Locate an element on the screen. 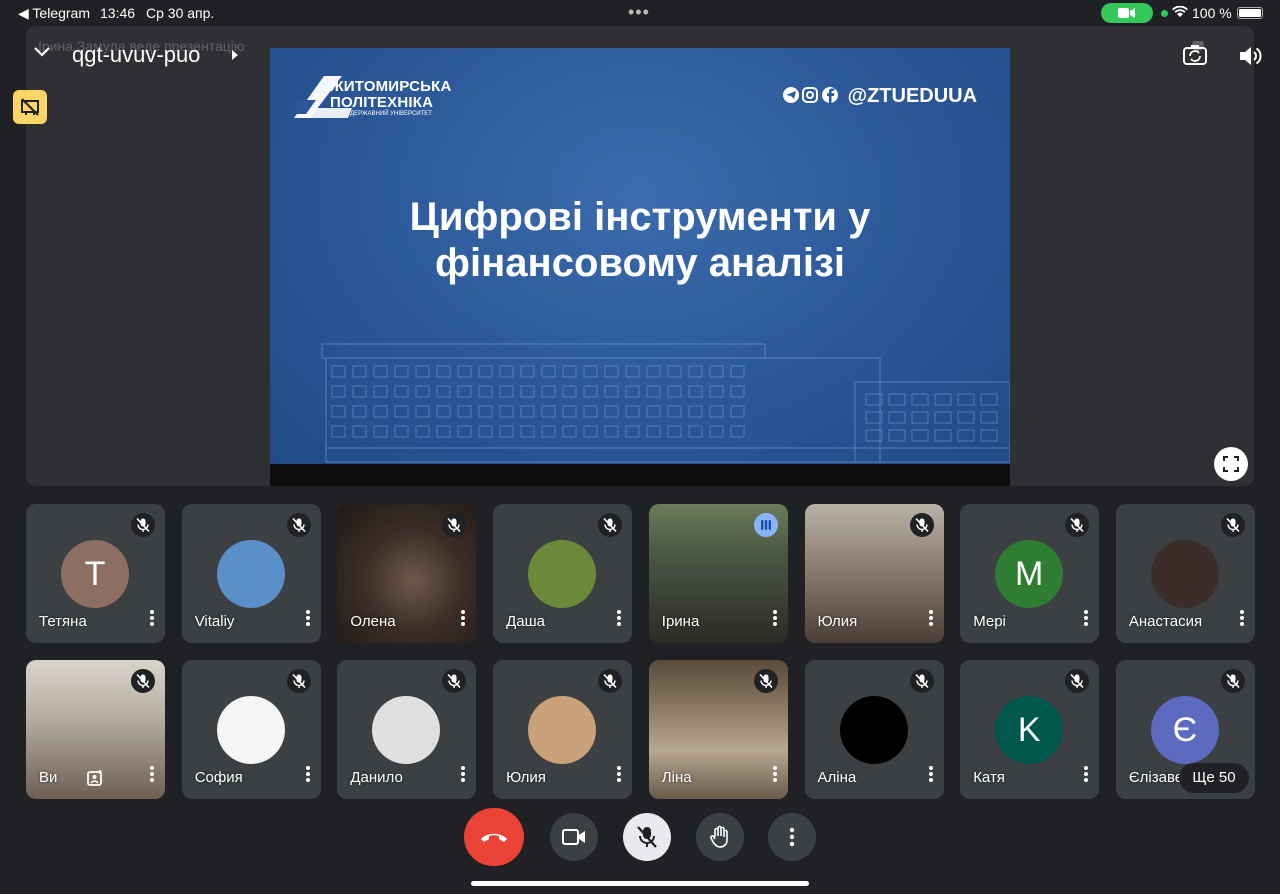 The width and height of the screenshot is (1280, 894). more-options-button is located at coordinates (792, 837).